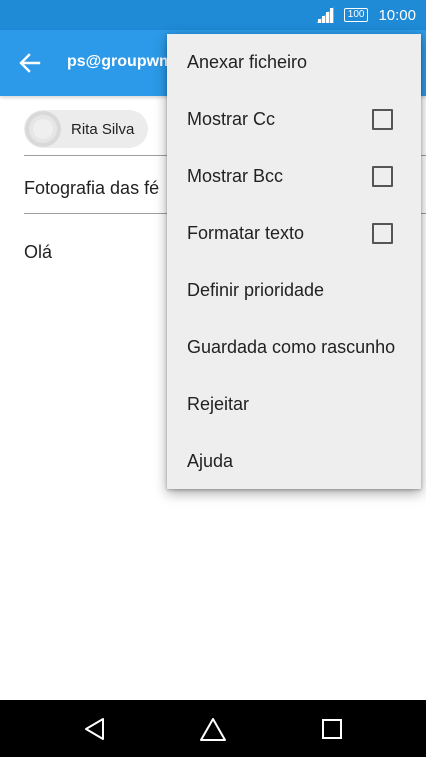 Image resolution: width=426 pixels, height=757 pixels. I want to click on menu-item-label: Guardada como rascunho, so click(291, 347).